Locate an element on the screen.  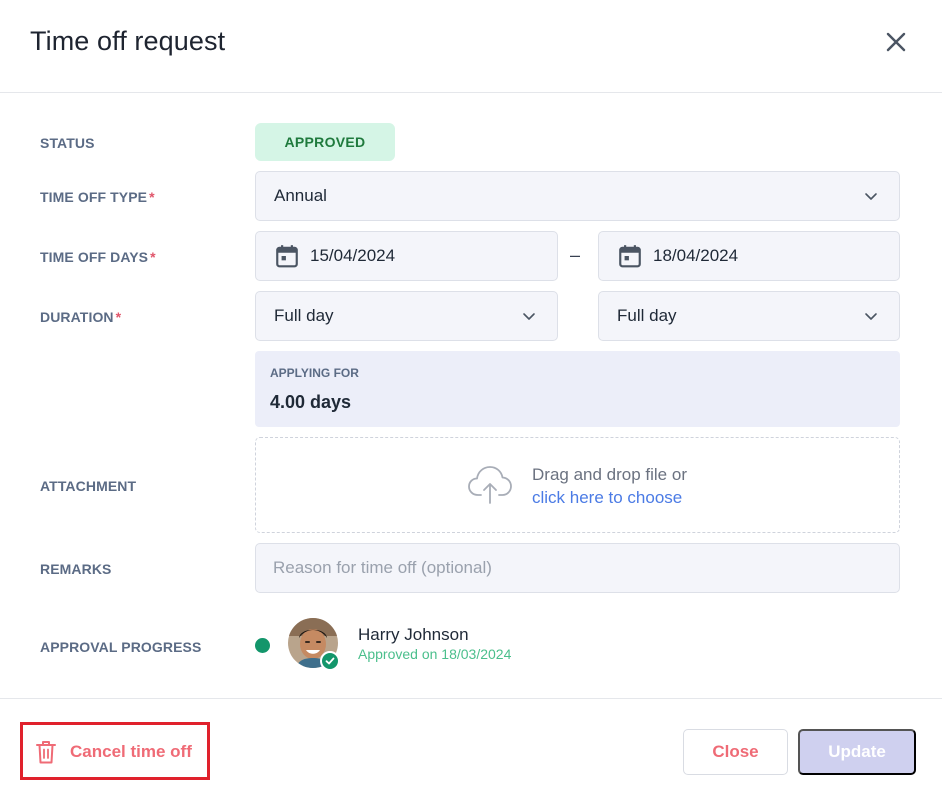
end-duration-value: Full day is located at coordinates (647, 315).